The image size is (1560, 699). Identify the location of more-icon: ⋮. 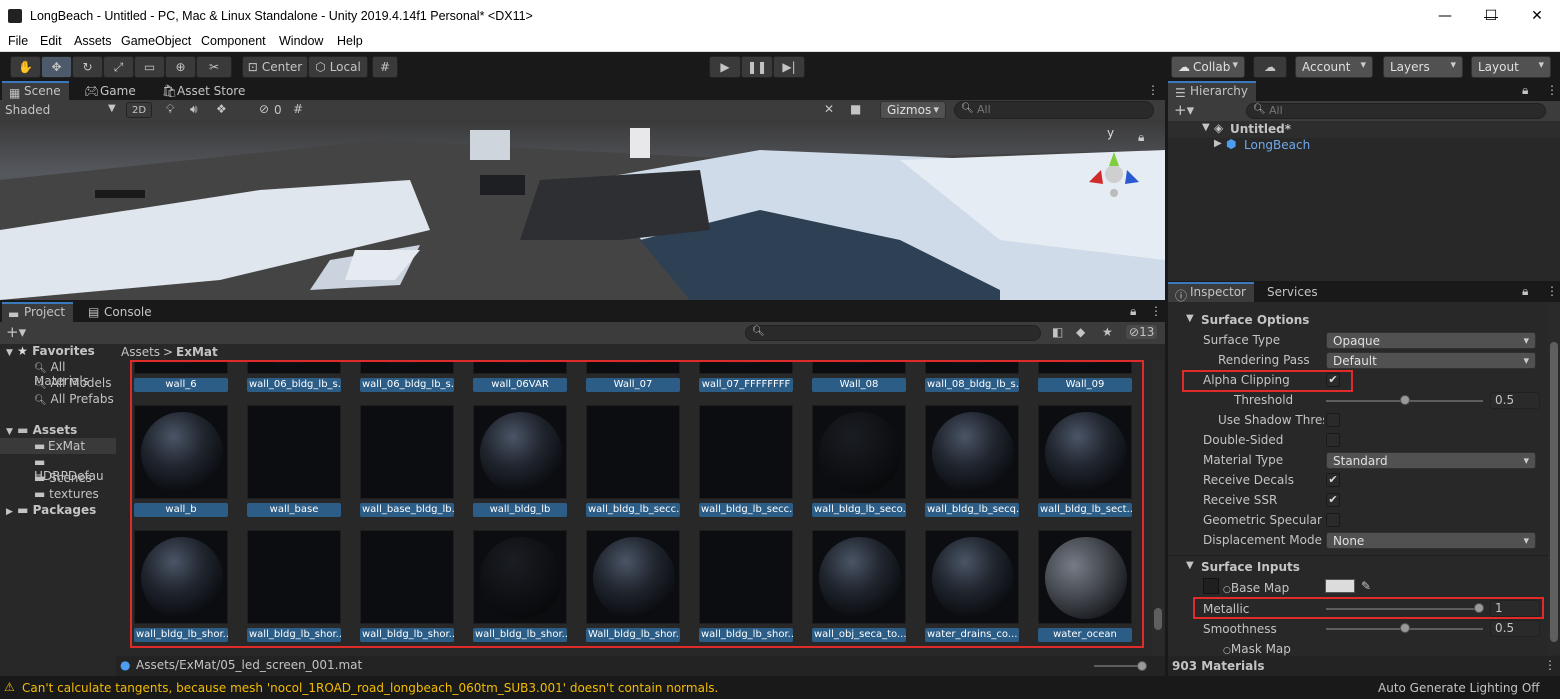
(1153, 90).